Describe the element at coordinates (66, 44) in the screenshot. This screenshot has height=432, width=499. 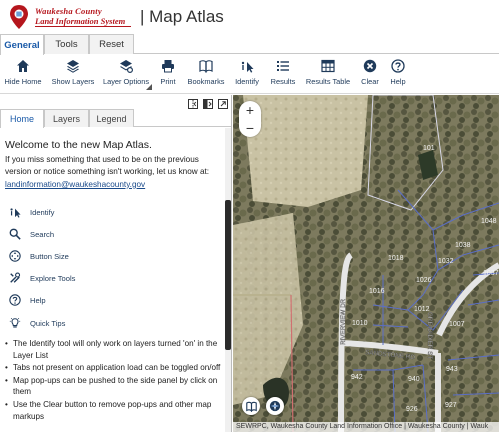
I see `tab-tools: Tools` at that location.